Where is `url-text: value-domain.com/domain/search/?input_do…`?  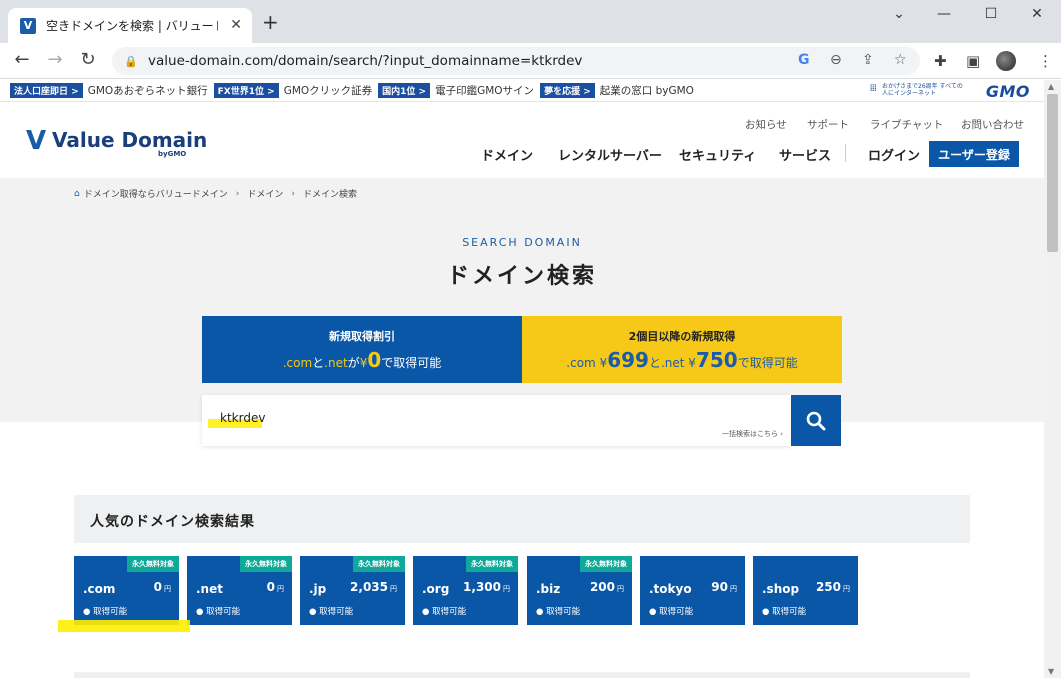 url-text: value-domain.com/domain/search/?input_do… is located at coordinates (365, 61).